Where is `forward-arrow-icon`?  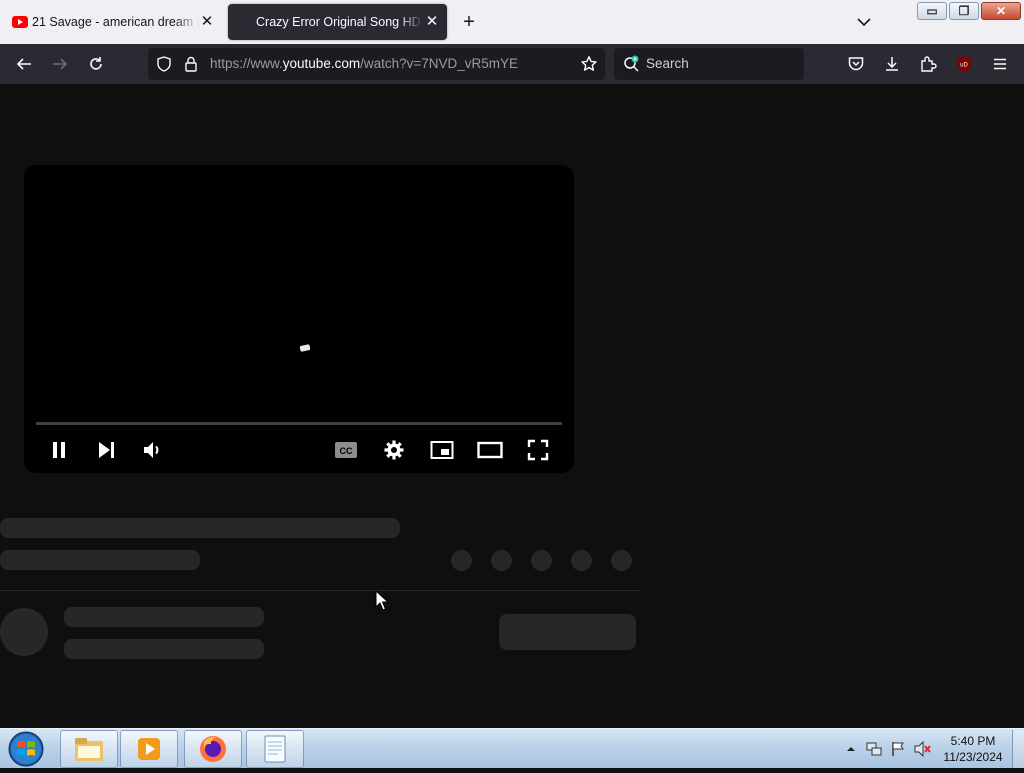 forward-arrow-icon is located at coordinates (60, 64).